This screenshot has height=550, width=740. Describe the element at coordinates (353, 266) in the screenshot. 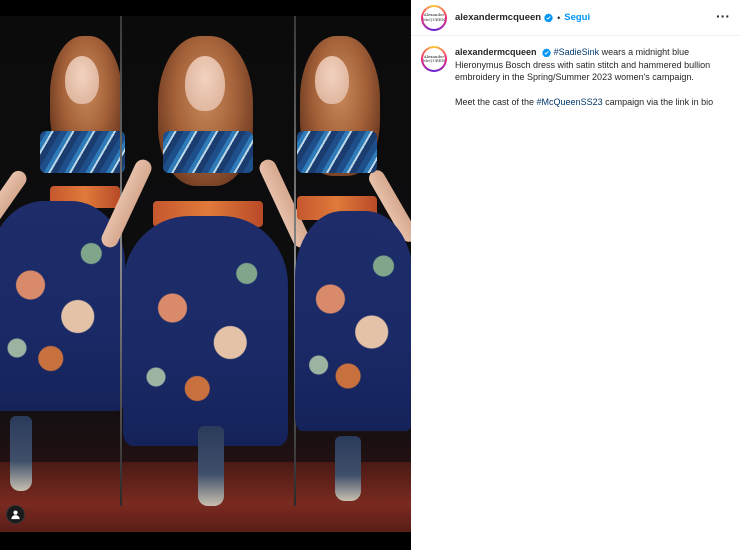

I see `model-reflection-right` at that location.